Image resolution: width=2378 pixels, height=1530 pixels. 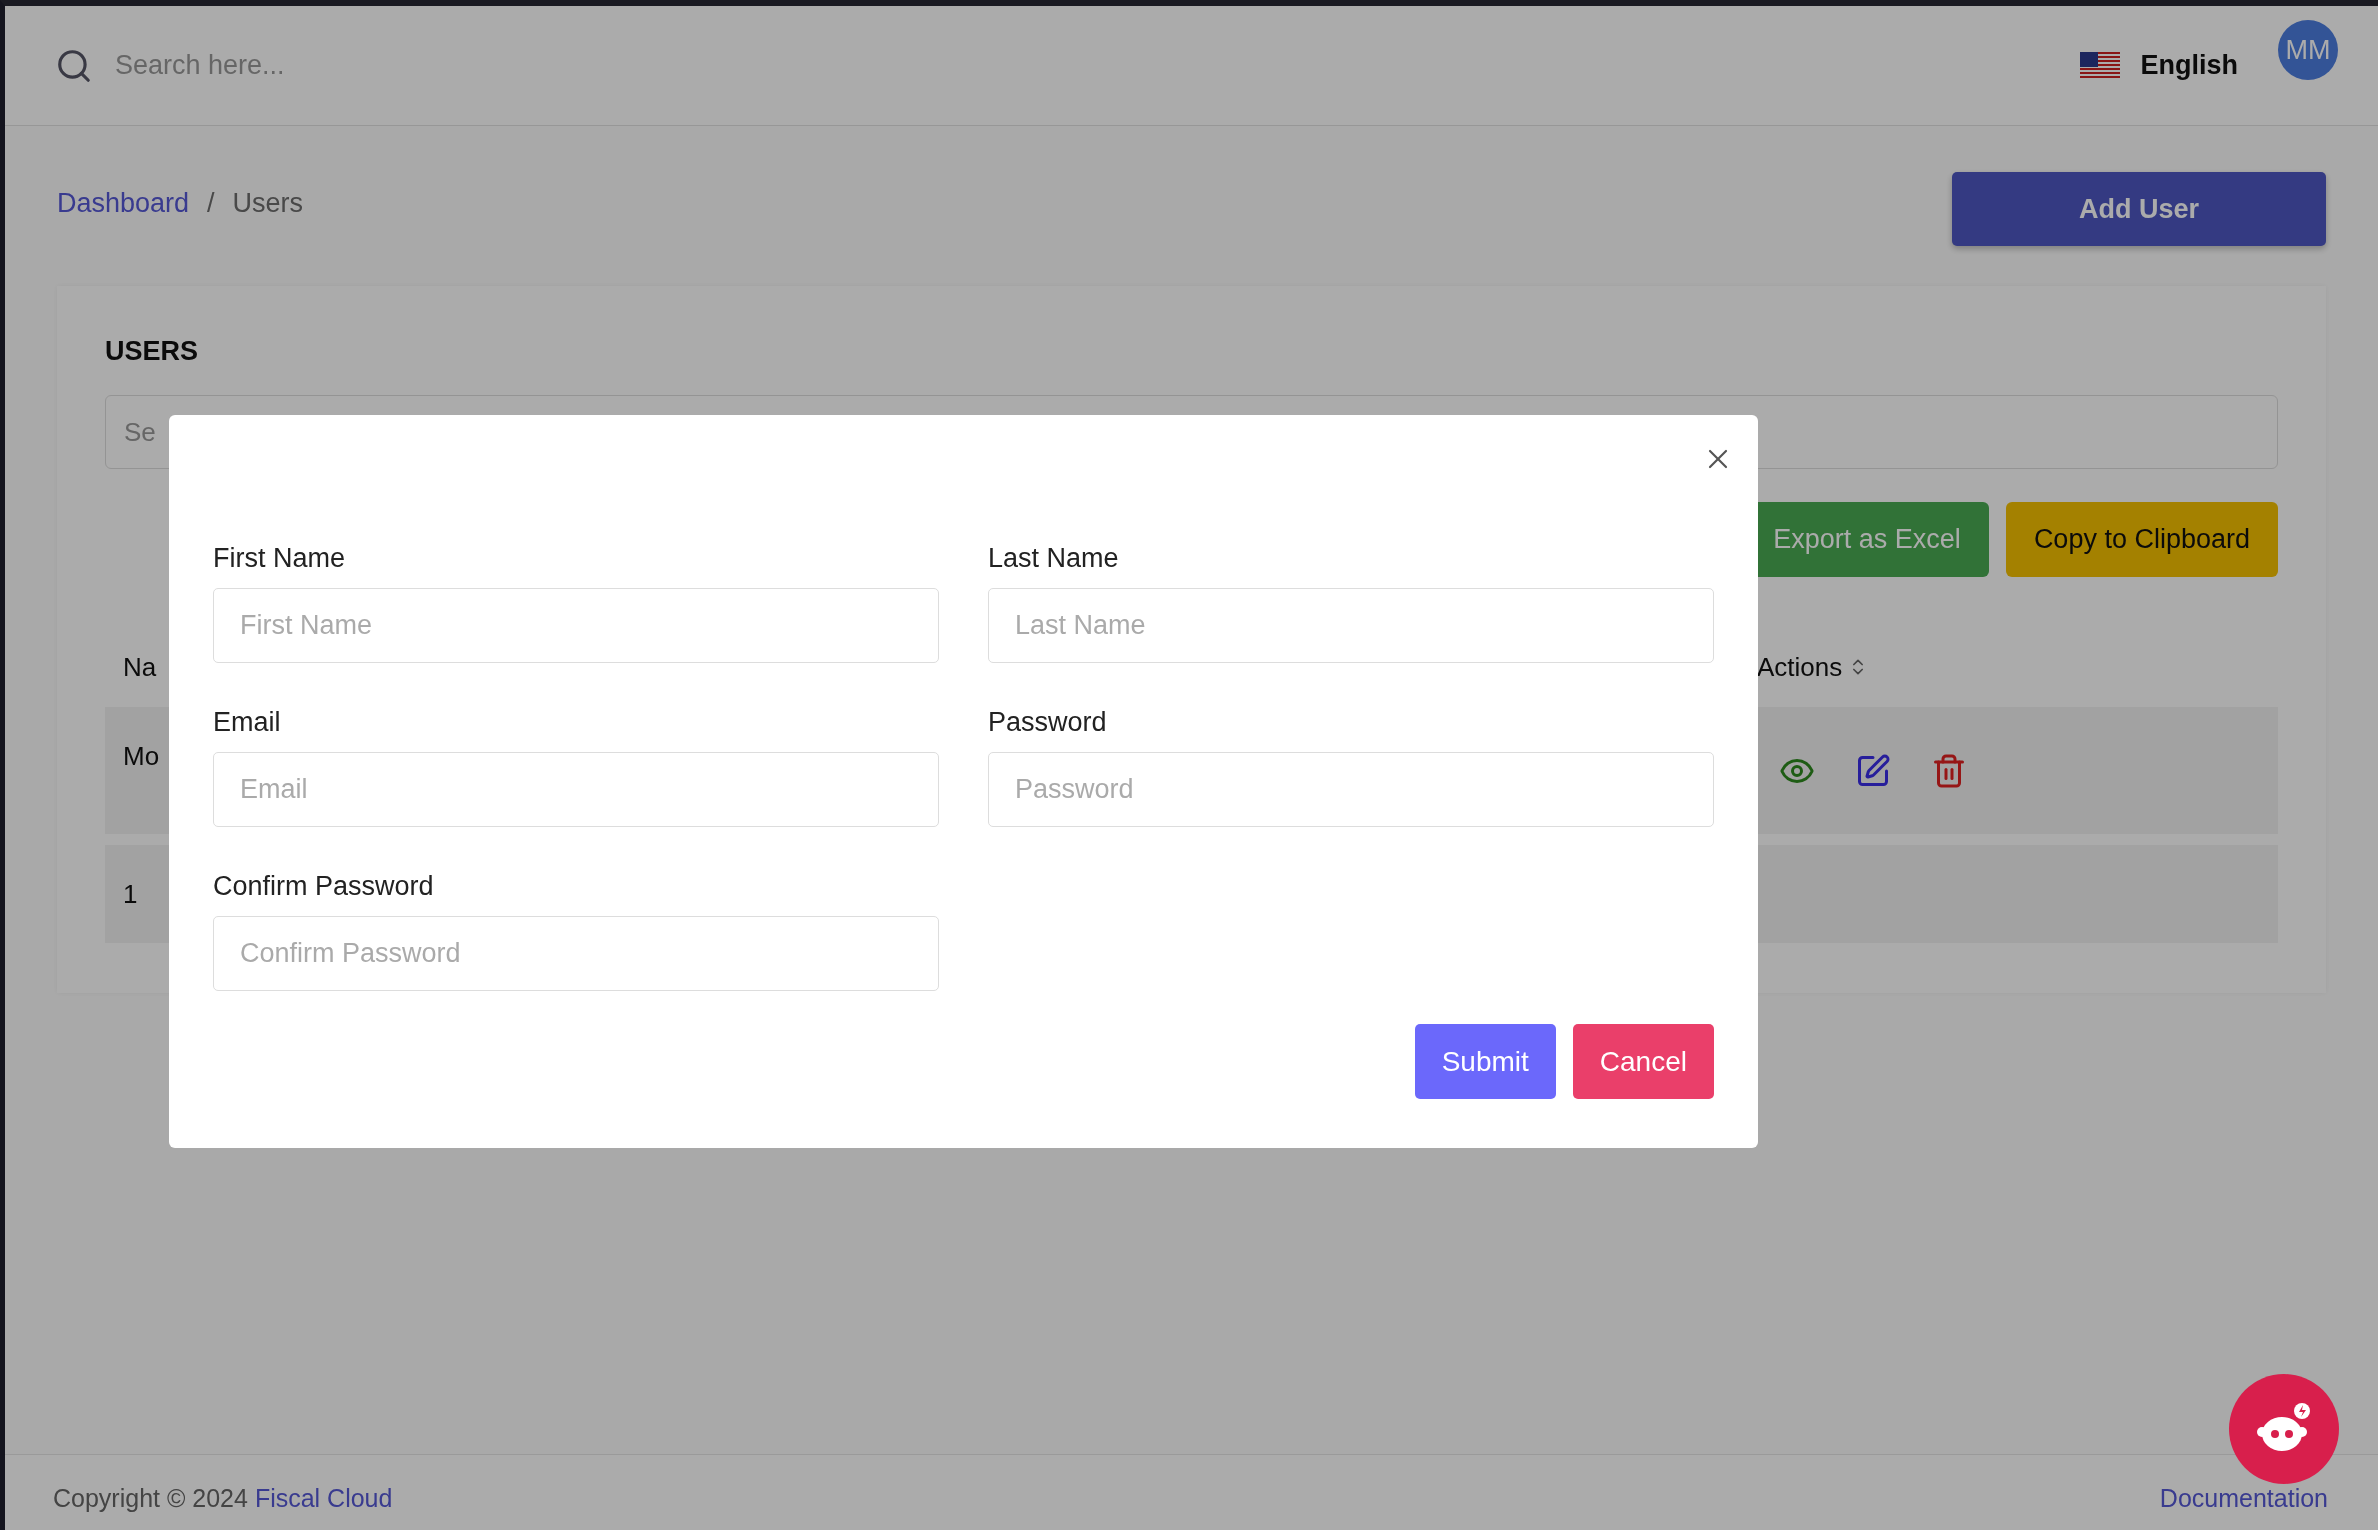 I want to click on company-link: Fiscal Cloud, so click(x=323, y=1498).